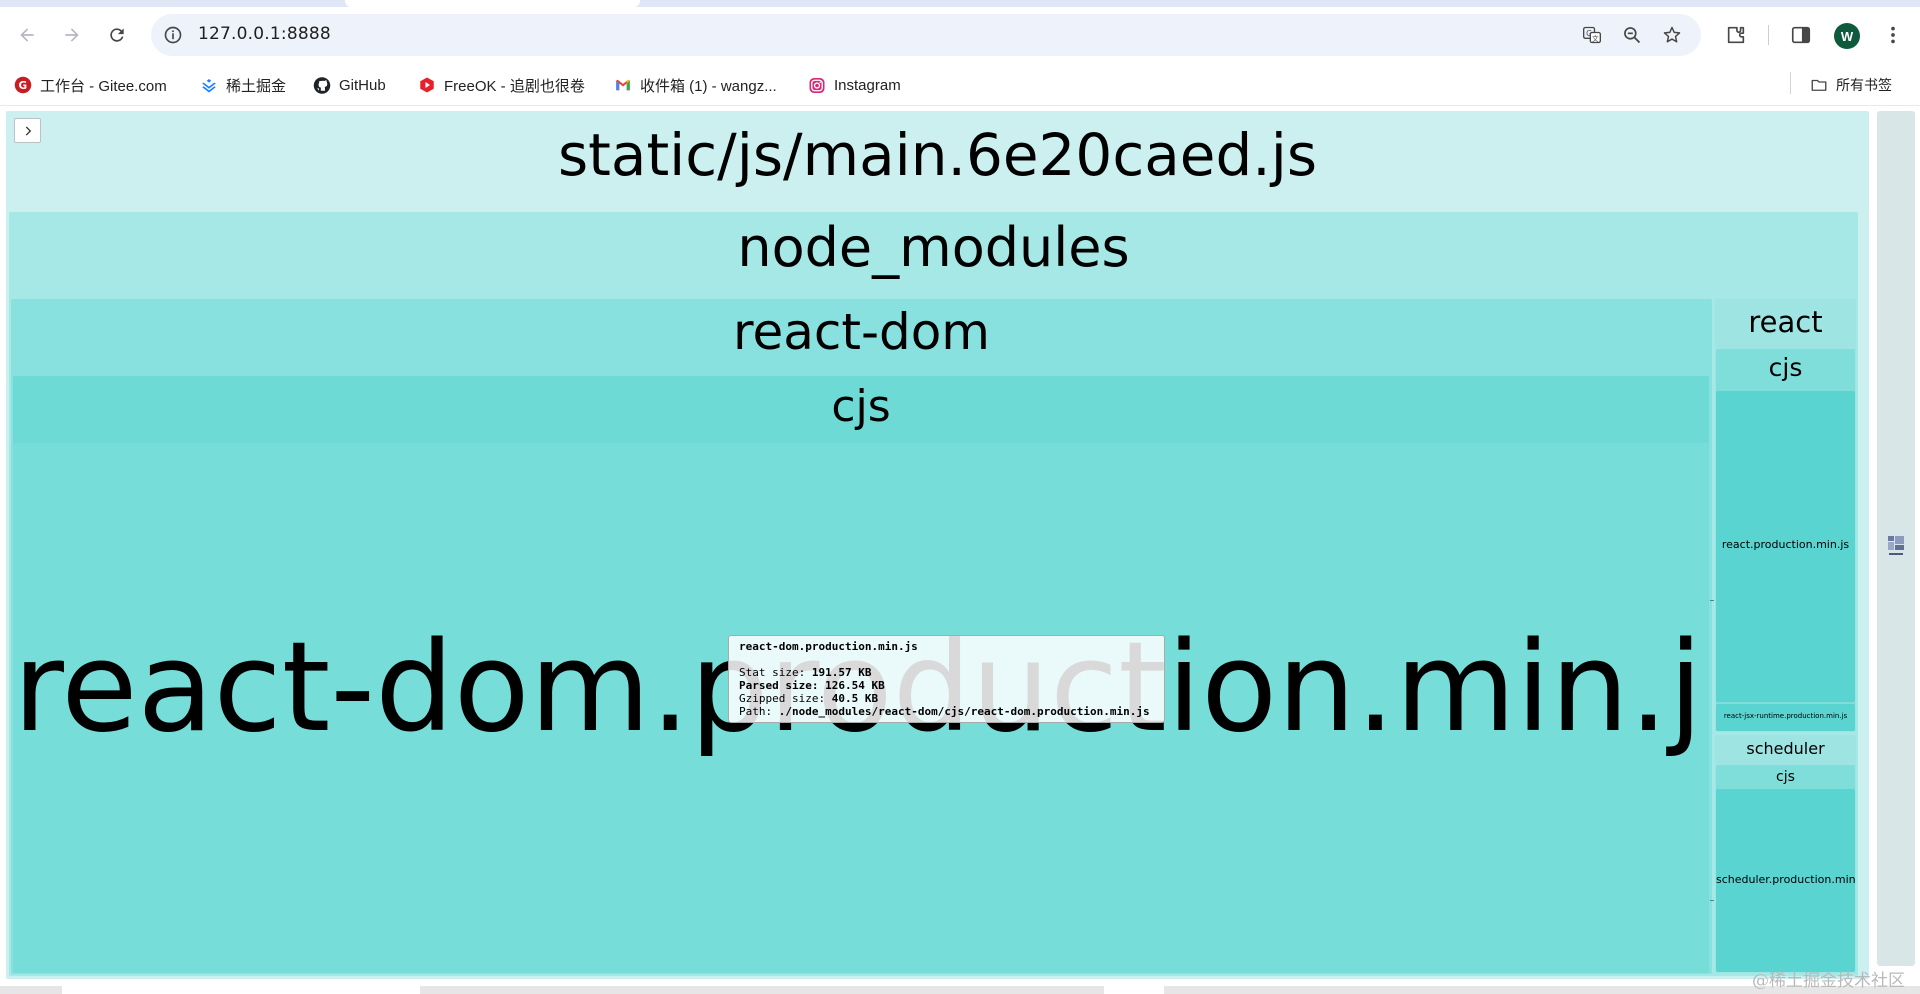 The height and width of the screenshot is (994, 1920). I want to click on arrow-left-icon, so click(27, 35).